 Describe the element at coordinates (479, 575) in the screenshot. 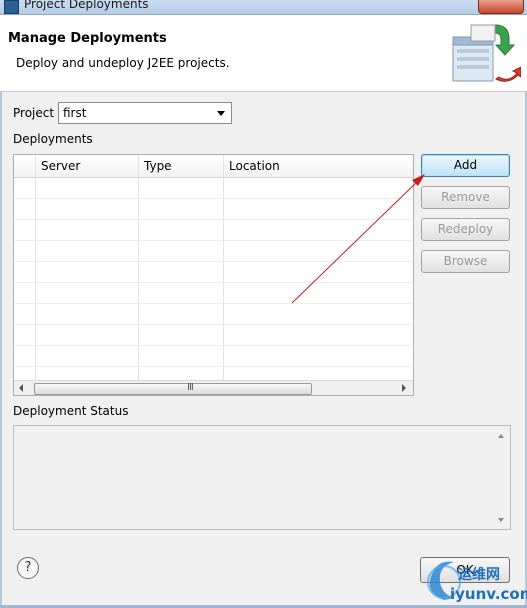

I see `watermark-text: 运维网` at that location.